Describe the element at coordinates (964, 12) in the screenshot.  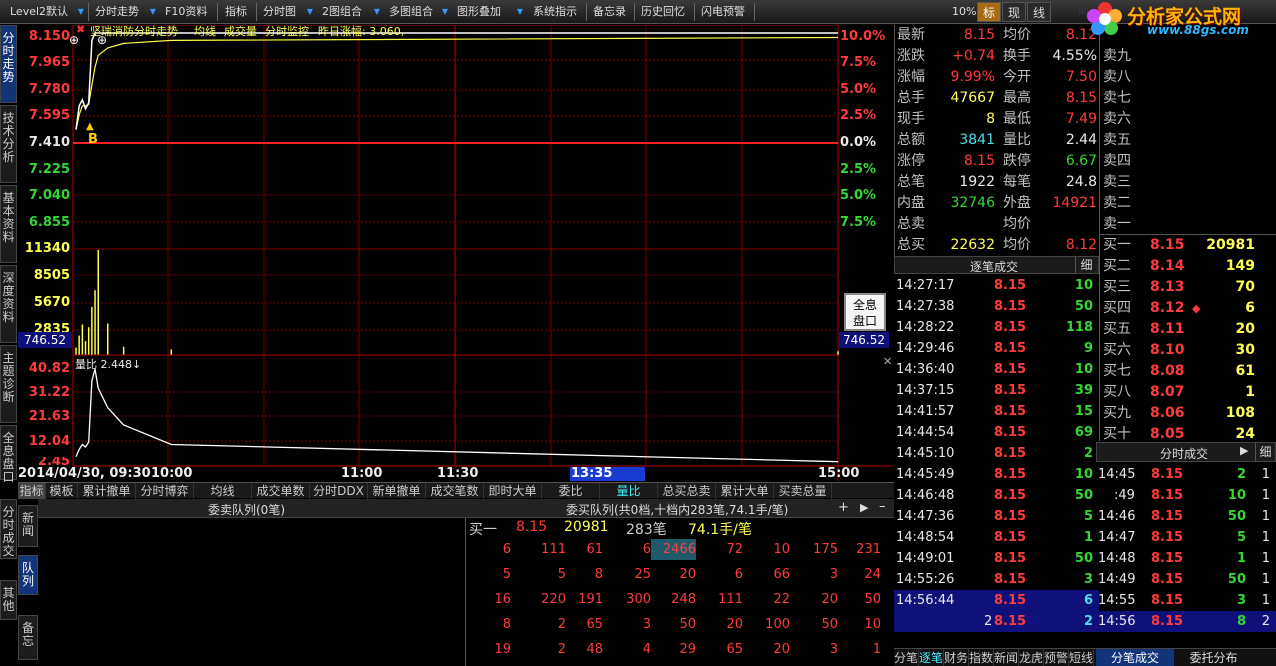
I see `zoom-level: 10%` at that location.